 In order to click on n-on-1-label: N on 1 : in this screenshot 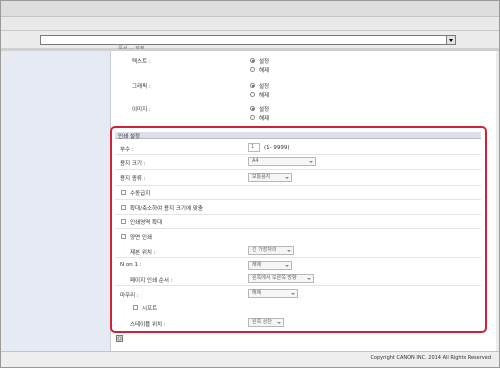, I will do `click(131, 265)`.